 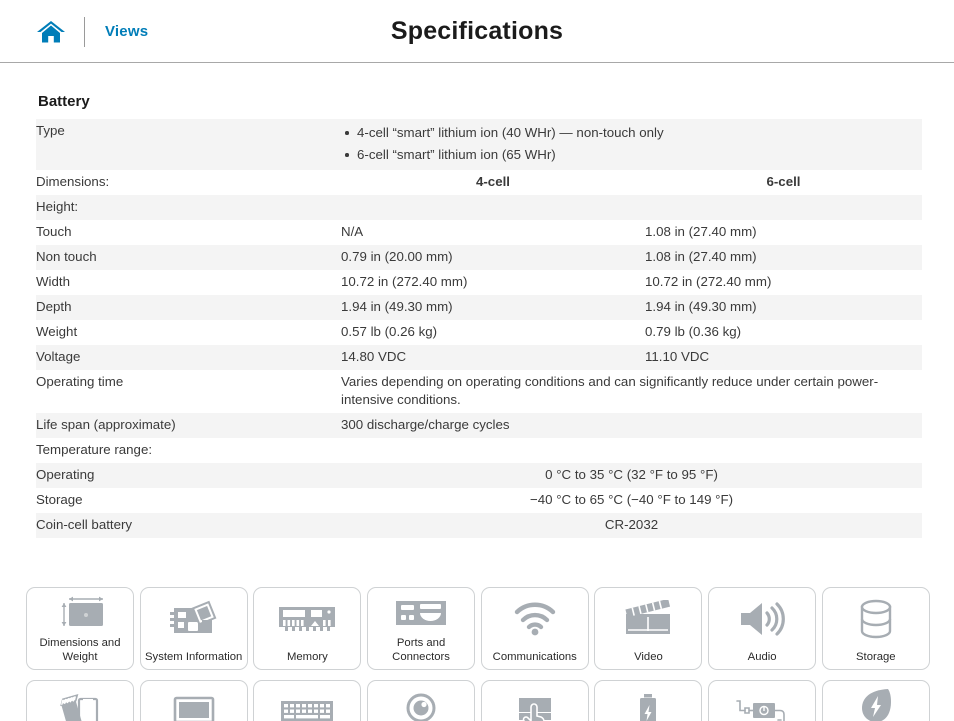 What do you see at coordinates (479, 525) in the screenshot?
I see `table-row: Coin-cell battery CR-2032` at bounding box center [479, 525].